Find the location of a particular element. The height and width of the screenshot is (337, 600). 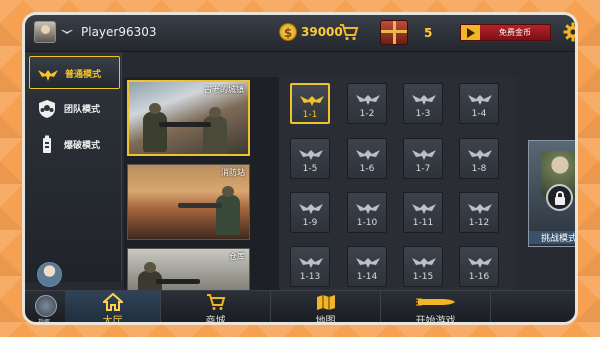

level-tile: 1-14 is located at coordinates (367, 266).